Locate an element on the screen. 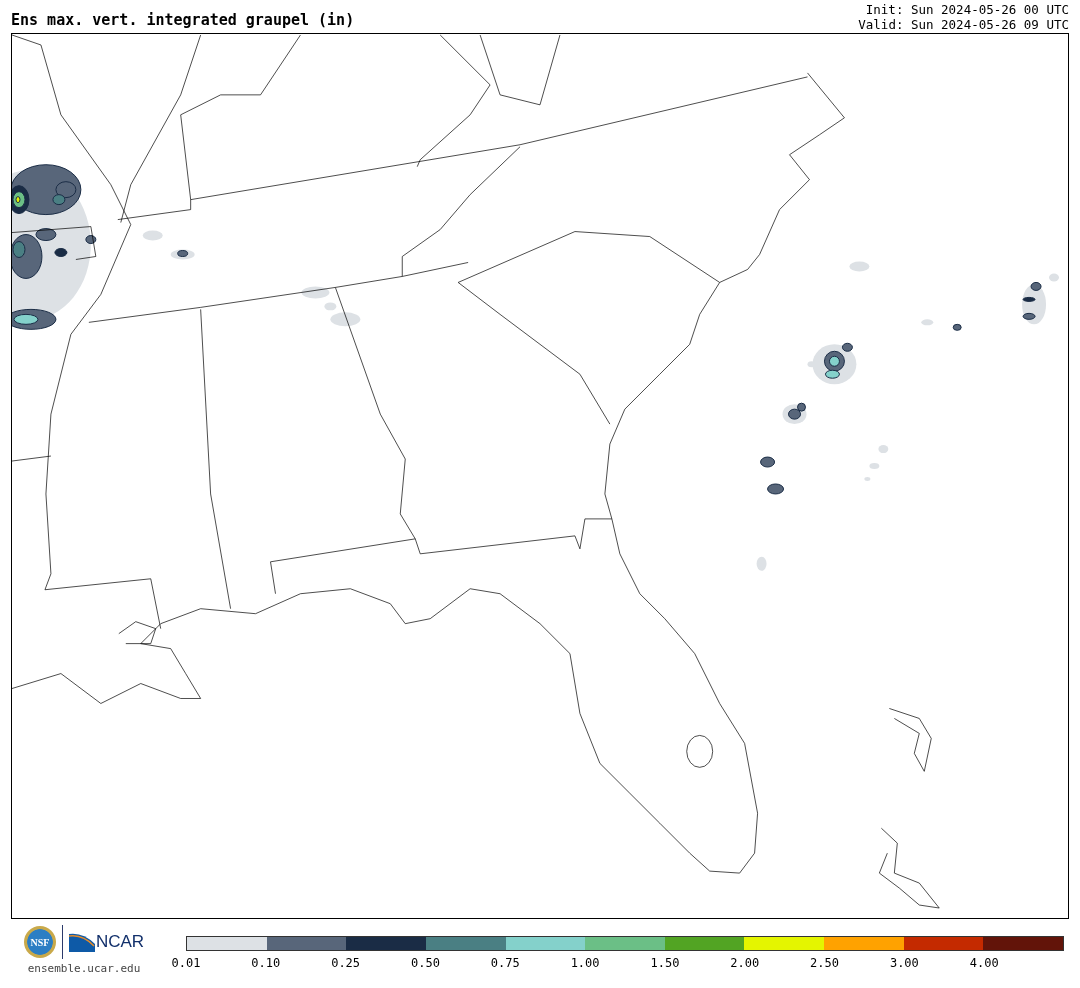  colorbar-tick-label: 0.75 is located at coordinates (505, 963).